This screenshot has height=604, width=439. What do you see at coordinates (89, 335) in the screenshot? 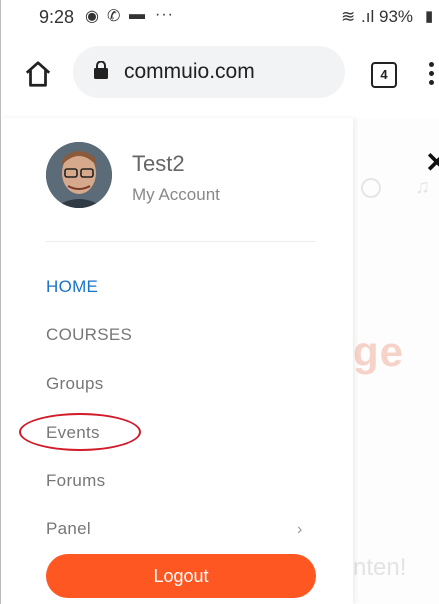
I see `nav-item-courses: COURSES` at bounding box center [89, 335].